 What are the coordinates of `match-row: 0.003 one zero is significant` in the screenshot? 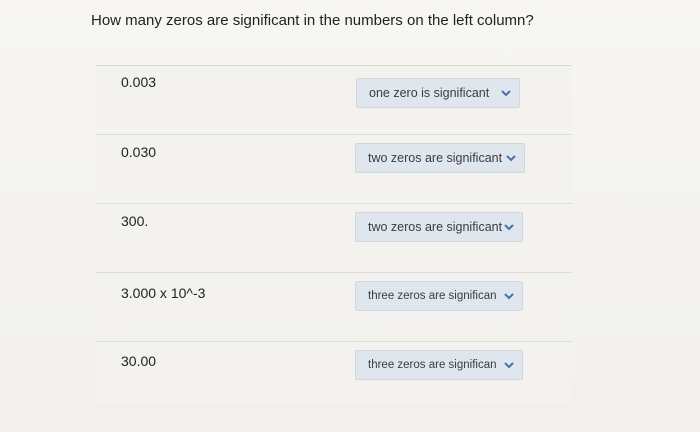 It's located at (334, 99).